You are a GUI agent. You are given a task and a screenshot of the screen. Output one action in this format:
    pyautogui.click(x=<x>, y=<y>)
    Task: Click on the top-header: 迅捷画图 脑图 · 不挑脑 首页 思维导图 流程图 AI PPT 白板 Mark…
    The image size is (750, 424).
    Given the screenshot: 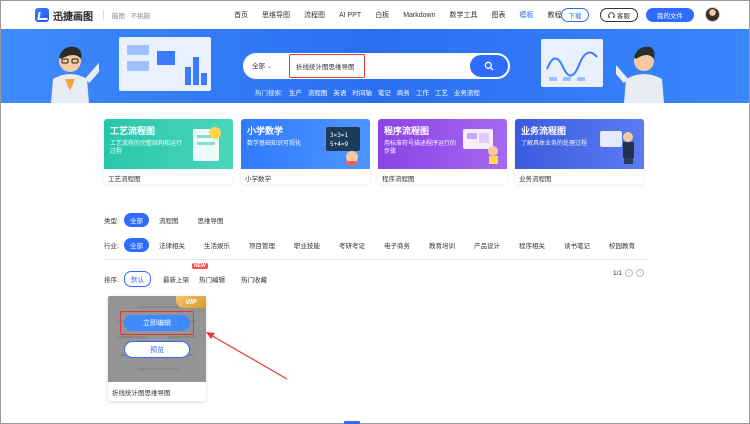 What is the action you would take?
    pyautogui.click(x=375, y=15)
    